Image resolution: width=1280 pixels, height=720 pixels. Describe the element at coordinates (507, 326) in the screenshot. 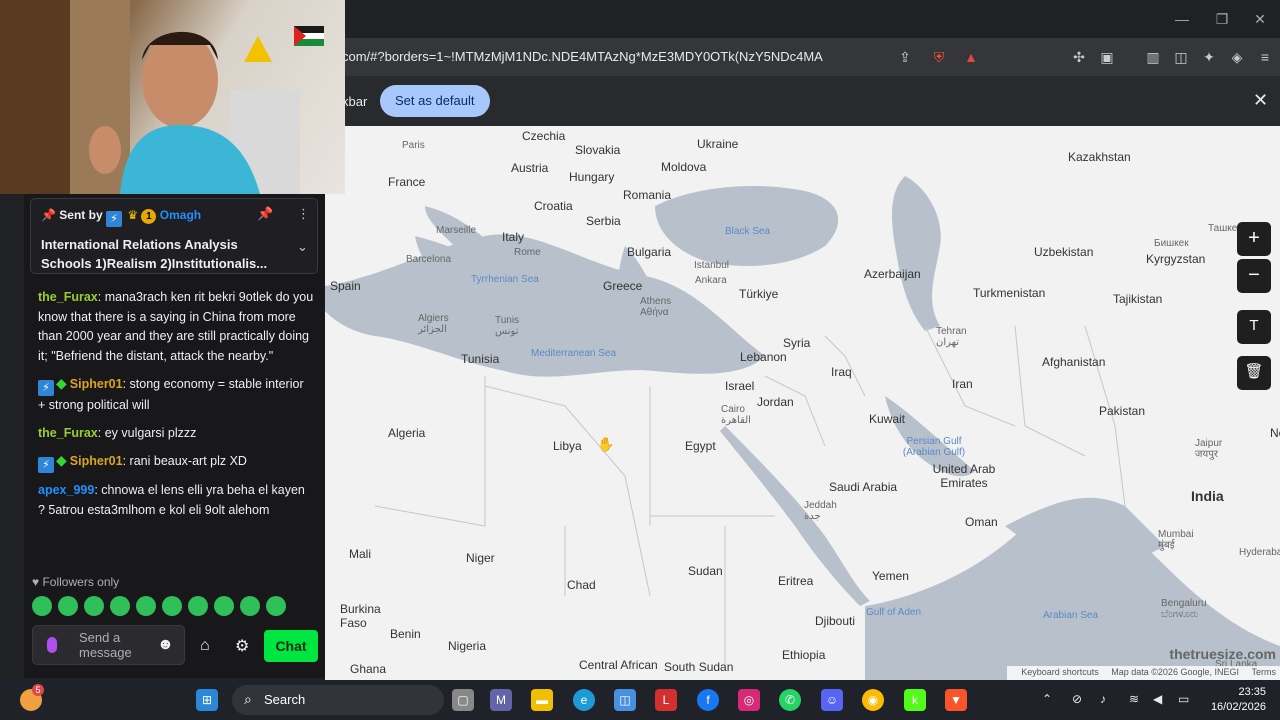

I see `city-tunis: Tunis تونس` at that location.